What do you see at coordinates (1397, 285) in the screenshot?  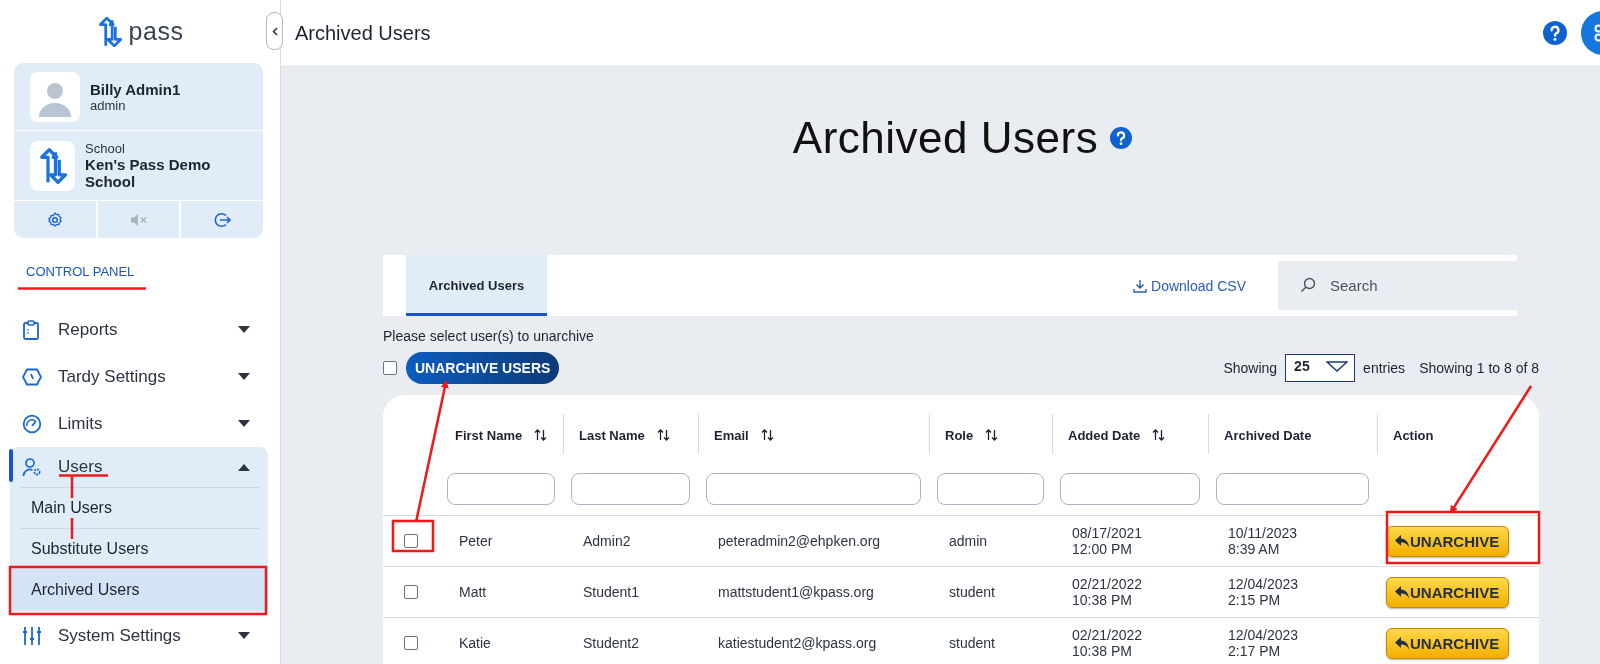 I see `search-field: Search` at bounding box center [1397, 285].